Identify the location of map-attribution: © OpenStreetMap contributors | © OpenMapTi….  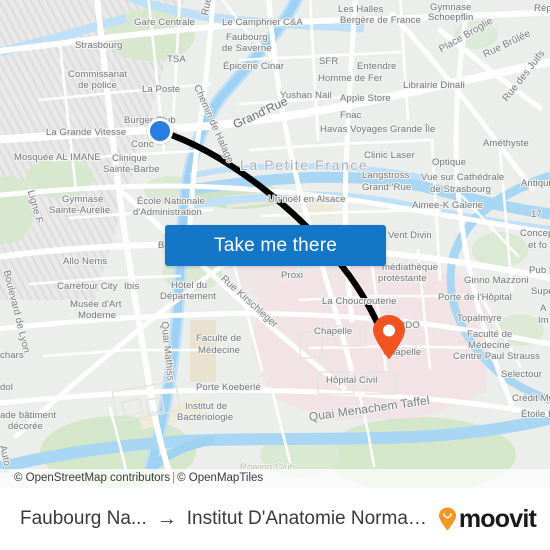
(275, 478).